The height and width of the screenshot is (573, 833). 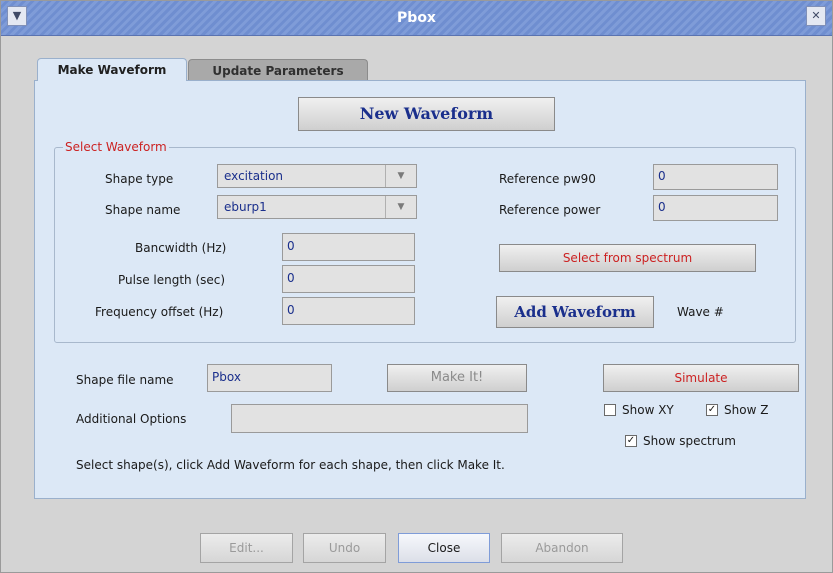 I want to click on tab-update-parameters: Update Parameters, so click(x=278, y=70).